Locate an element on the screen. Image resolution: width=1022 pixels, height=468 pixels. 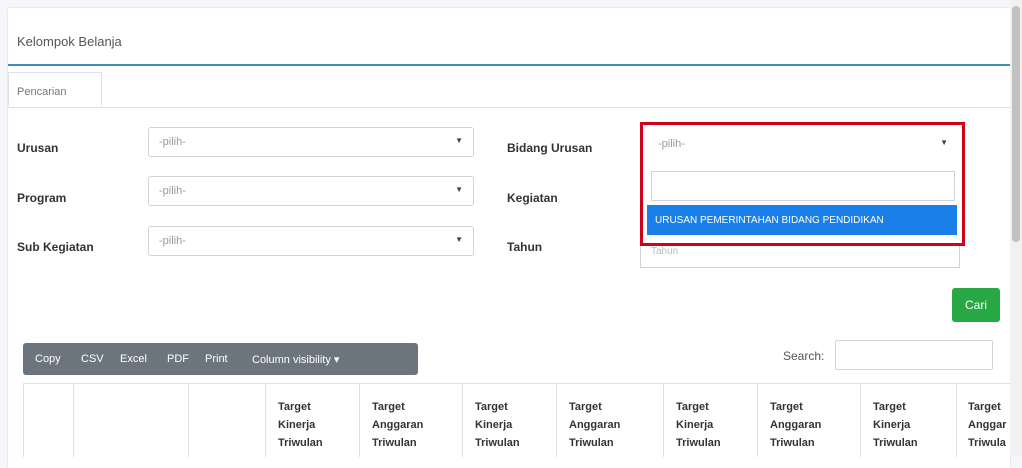
tahun-input: Tahun is located at coordinates (800, 257).